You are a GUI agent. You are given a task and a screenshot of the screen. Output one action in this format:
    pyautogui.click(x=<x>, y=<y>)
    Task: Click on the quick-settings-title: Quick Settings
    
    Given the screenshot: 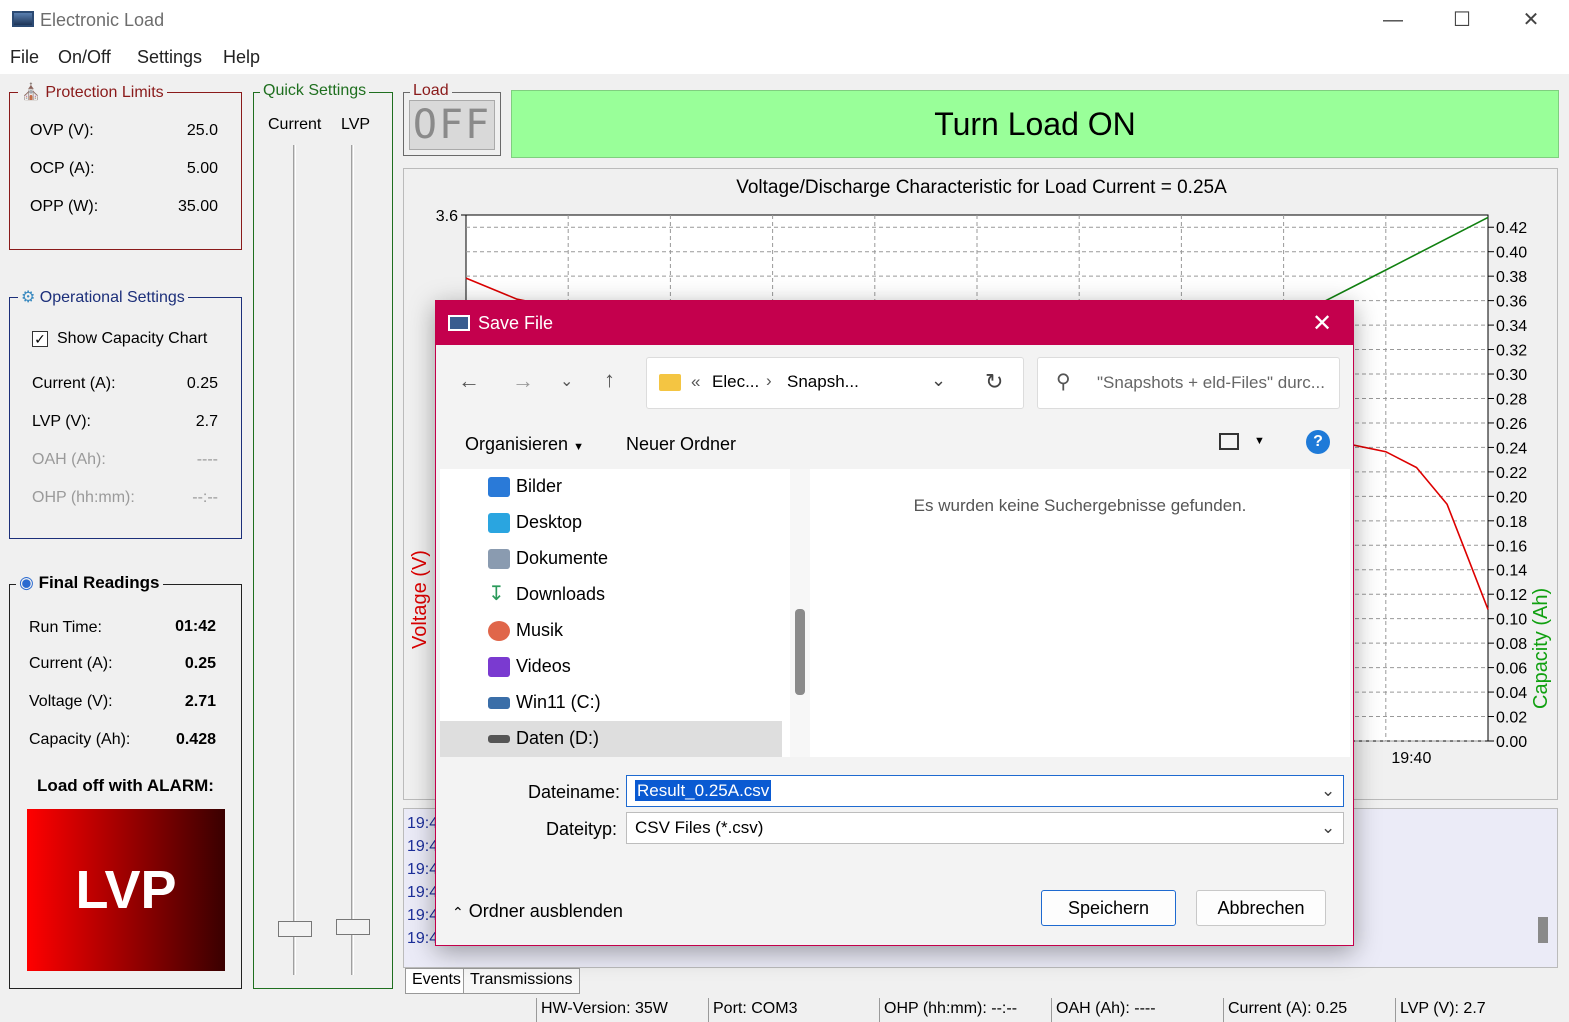 What is the action you would take?
    pyautogui.click(x=315, y=91)
    